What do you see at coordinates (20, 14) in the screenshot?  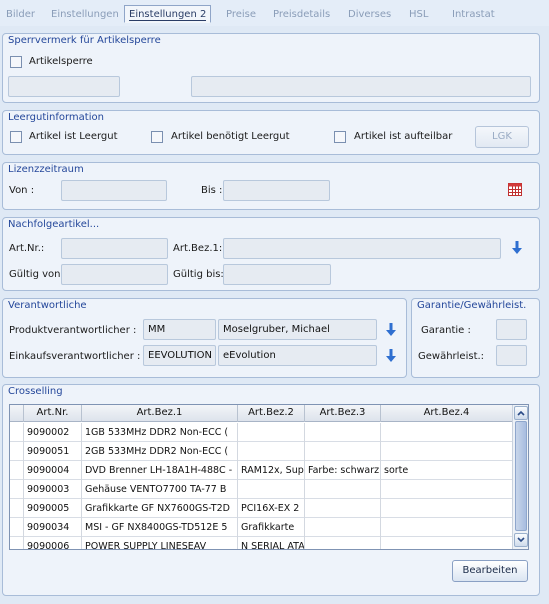 I see `tab-bilder: Bilder` at bounding box center [20, 14].